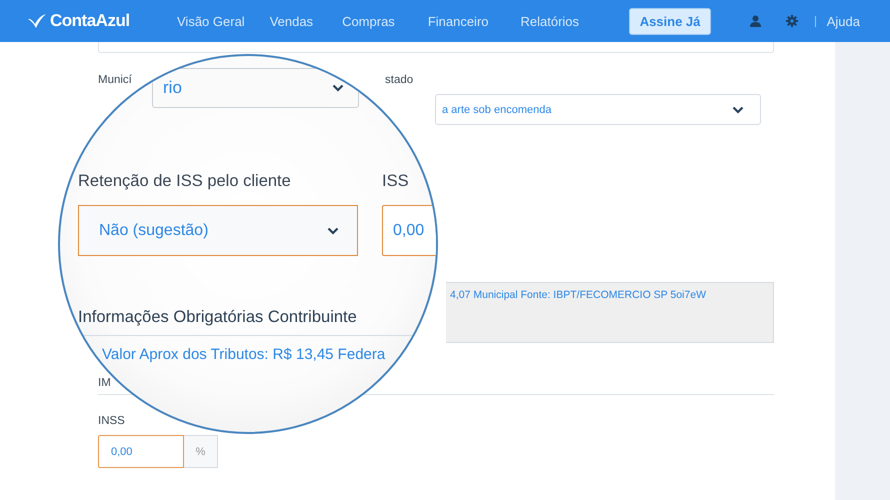 Image resolution: width=890 pixels, height=500 pixels. What do you see at coordinates (211, 21) in the screenshot?
I see `nav-link: Visão Geral` at bounding box center [211, 21].